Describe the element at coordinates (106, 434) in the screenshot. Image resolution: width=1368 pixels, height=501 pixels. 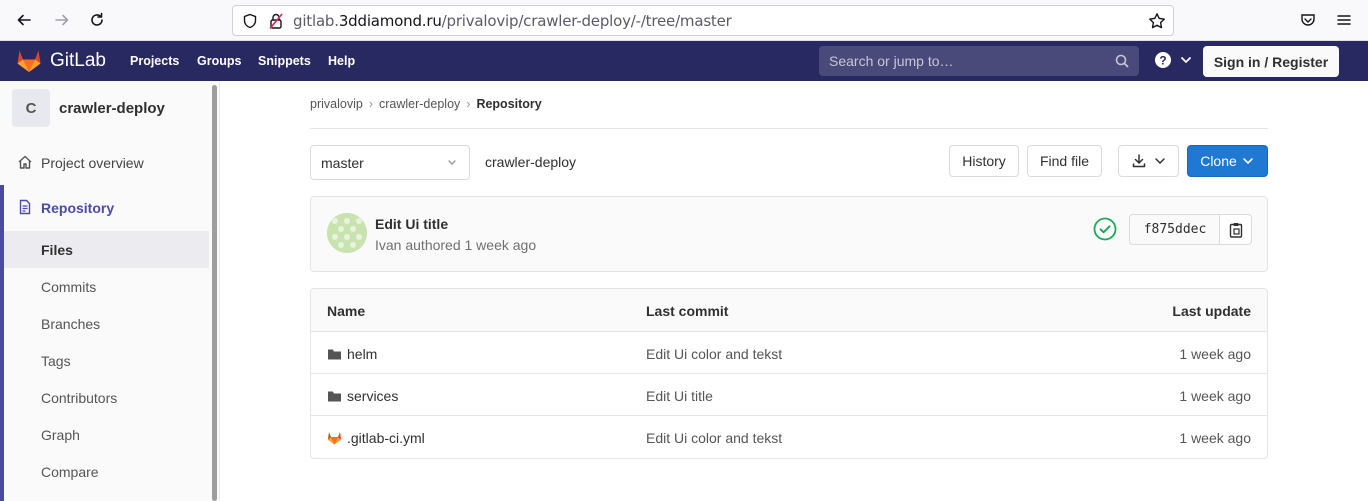
I see `sidebar-subitem-graph: Graph` at that location.